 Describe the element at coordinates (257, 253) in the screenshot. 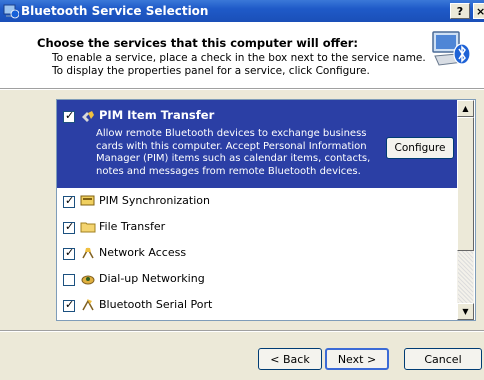

I see `service-row-network-access: ✓ Network Access` at that location.